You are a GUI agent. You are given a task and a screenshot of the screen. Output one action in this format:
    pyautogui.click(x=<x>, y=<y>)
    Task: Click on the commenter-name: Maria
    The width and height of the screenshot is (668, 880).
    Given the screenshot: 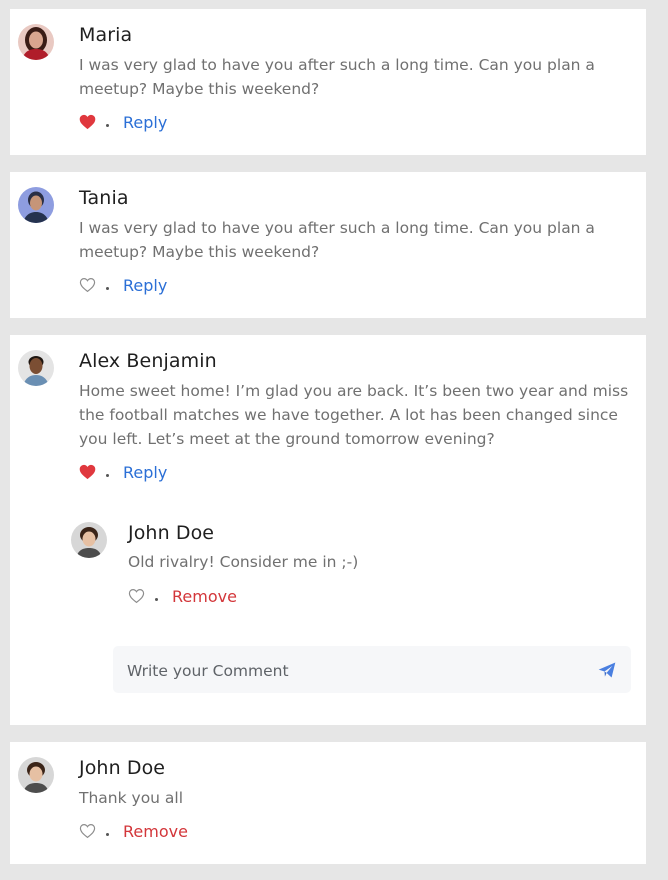 What is the action you would take?
    pyautogui.click(x=106, y=35)
    